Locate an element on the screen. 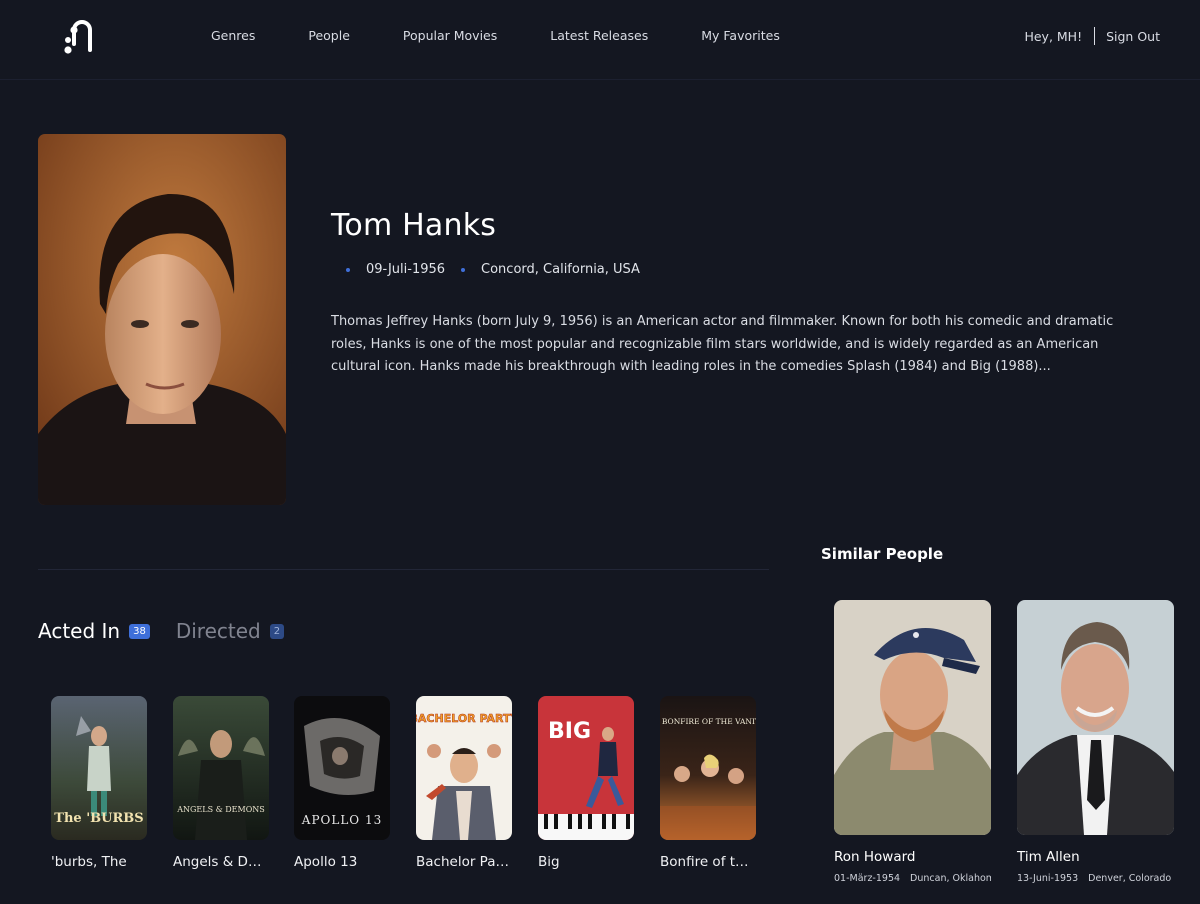  similar-person-card: Ron Howard 01-März-1954 Duncan, Oklahoma is located at coordinates (912, 742).